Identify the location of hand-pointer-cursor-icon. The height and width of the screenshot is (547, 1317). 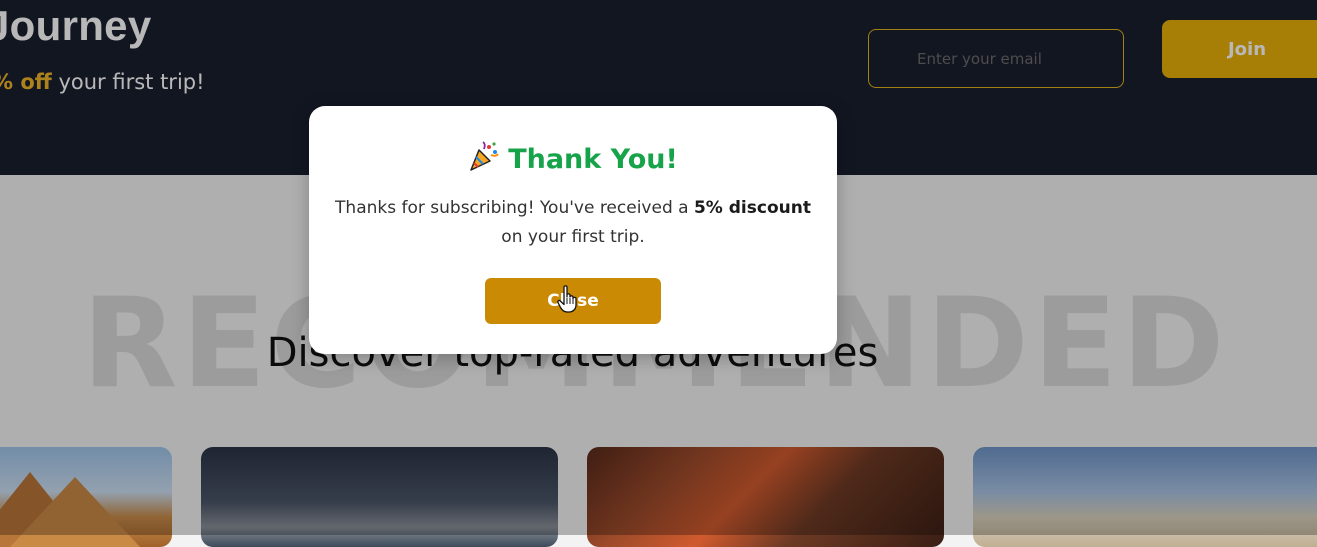
(568, 301).